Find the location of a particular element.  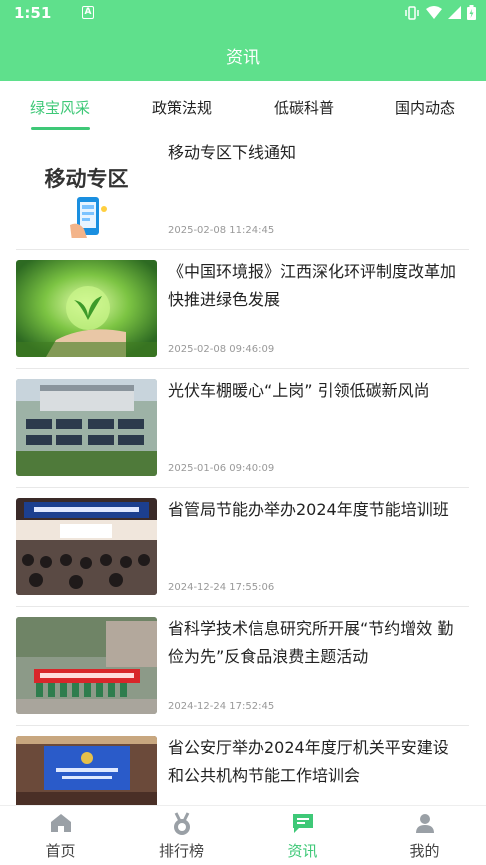

article-time: 2024-12-24 17:52:45 is located at coordinates (221, 706).